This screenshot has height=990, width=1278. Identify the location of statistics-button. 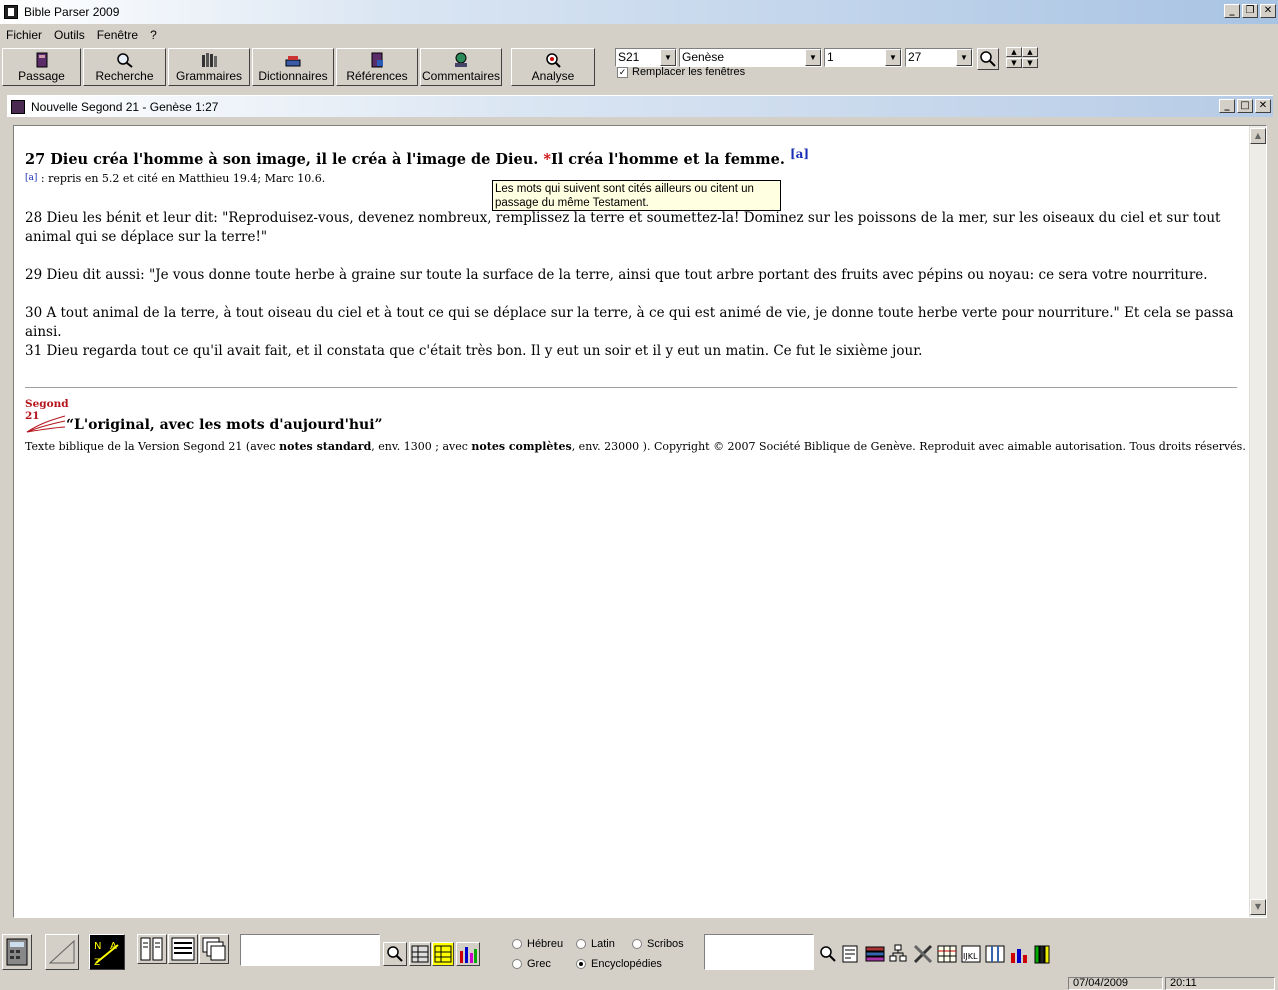
(468, 954).